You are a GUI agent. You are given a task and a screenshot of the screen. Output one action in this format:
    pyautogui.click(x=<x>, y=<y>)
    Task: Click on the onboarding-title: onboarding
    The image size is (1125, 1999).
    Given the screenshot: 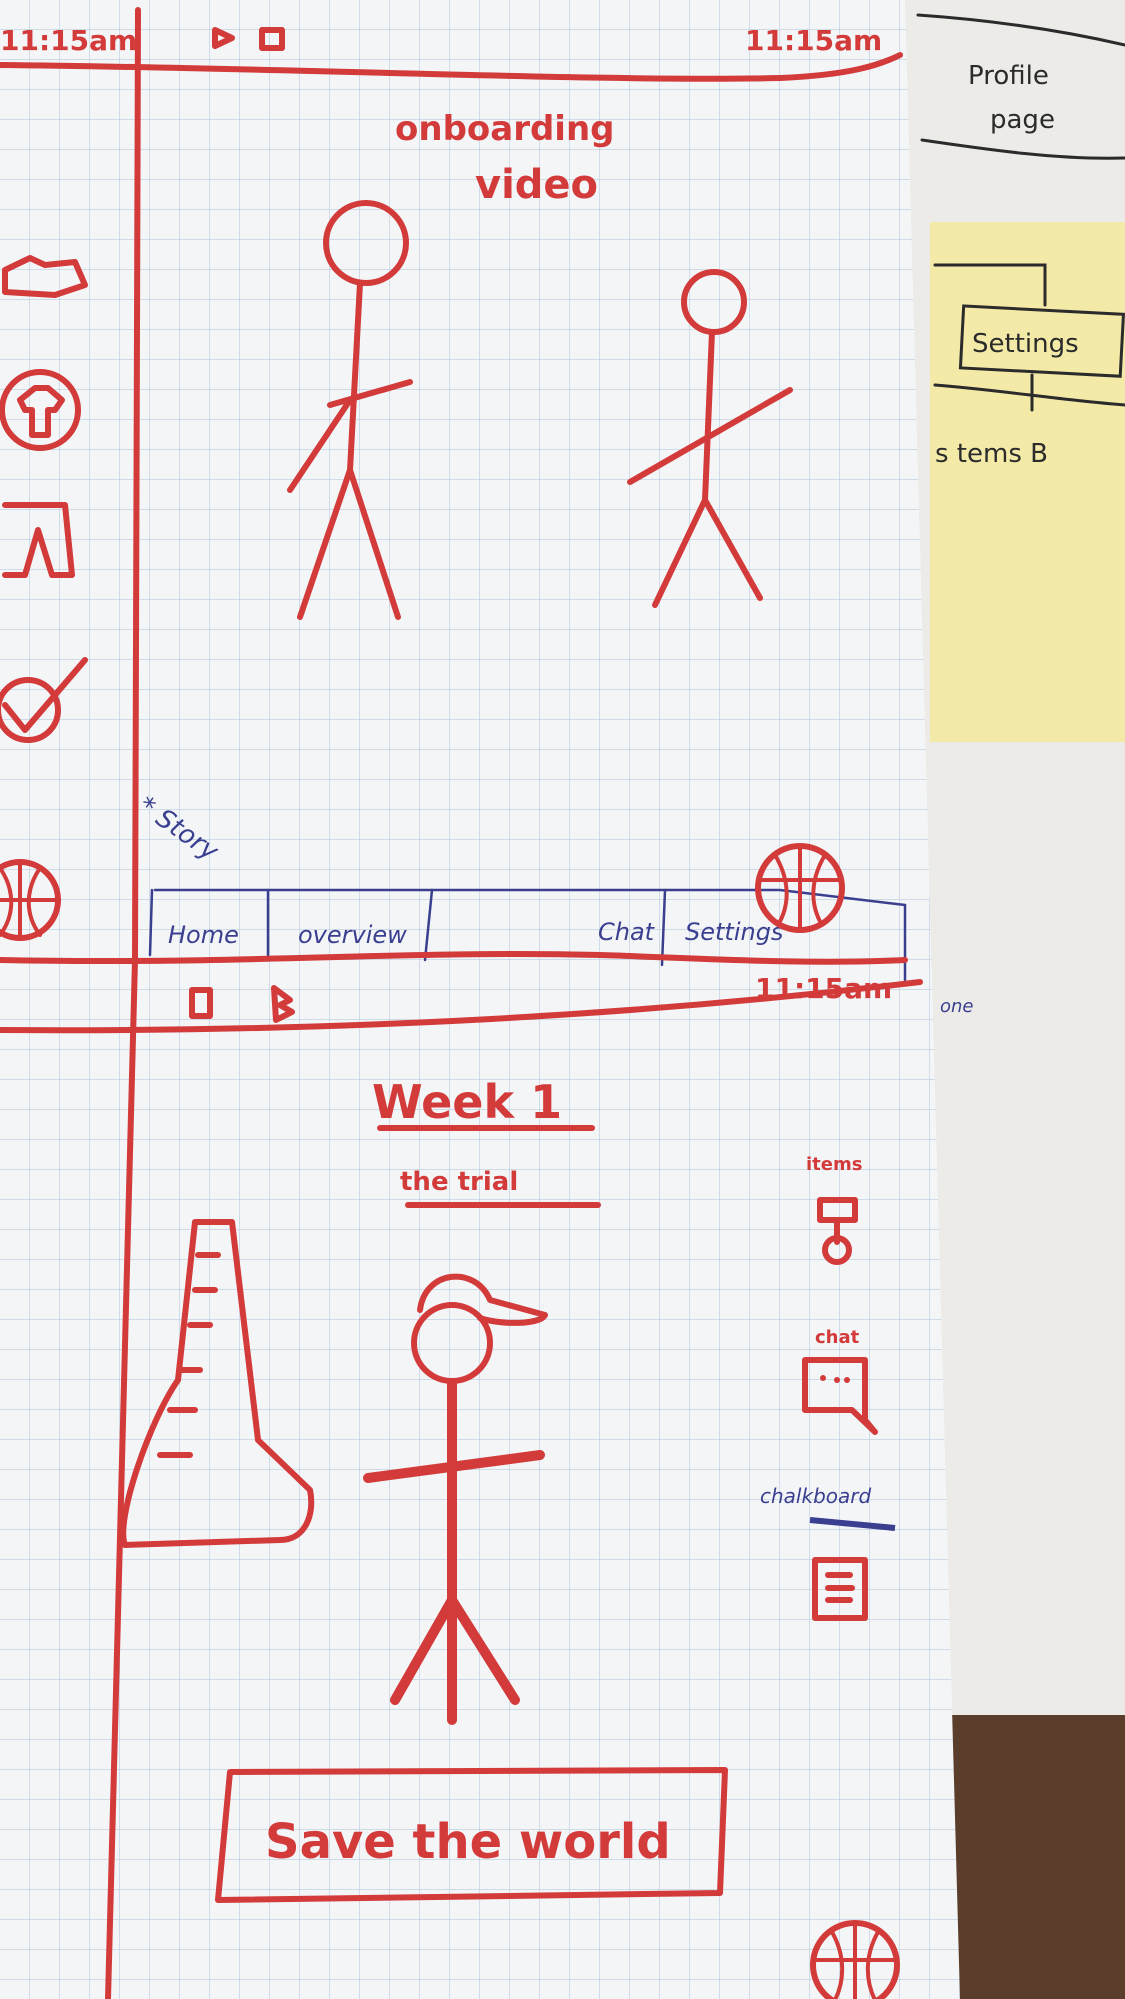 What is the action you would take?
    pyautogui.click(x=505, y=129)
    